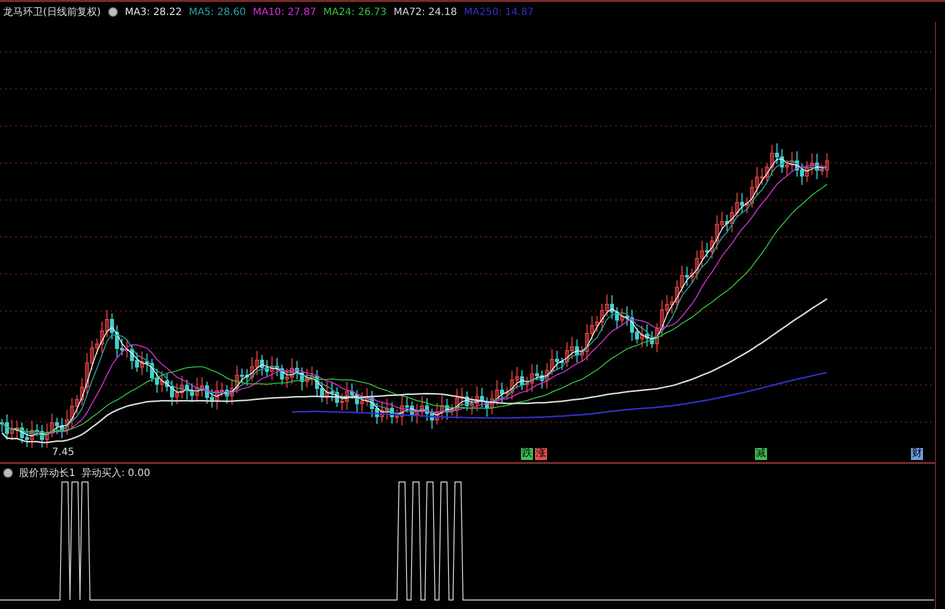 The image size is (945, 609). Describe the element at coordinates (527, 454) in the screenshot. I see `event-marker: 跌` at that location.